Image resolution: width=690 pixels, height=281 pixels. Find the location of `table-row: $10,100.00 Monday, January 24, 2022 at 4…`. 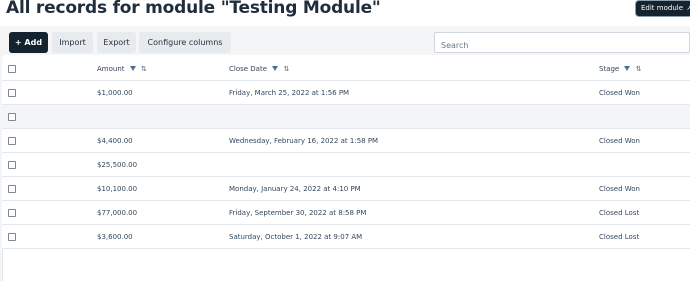

table-row: $10,100.00 Monday, January 24, 2022 at 4… is located at coordinates (346, 189).